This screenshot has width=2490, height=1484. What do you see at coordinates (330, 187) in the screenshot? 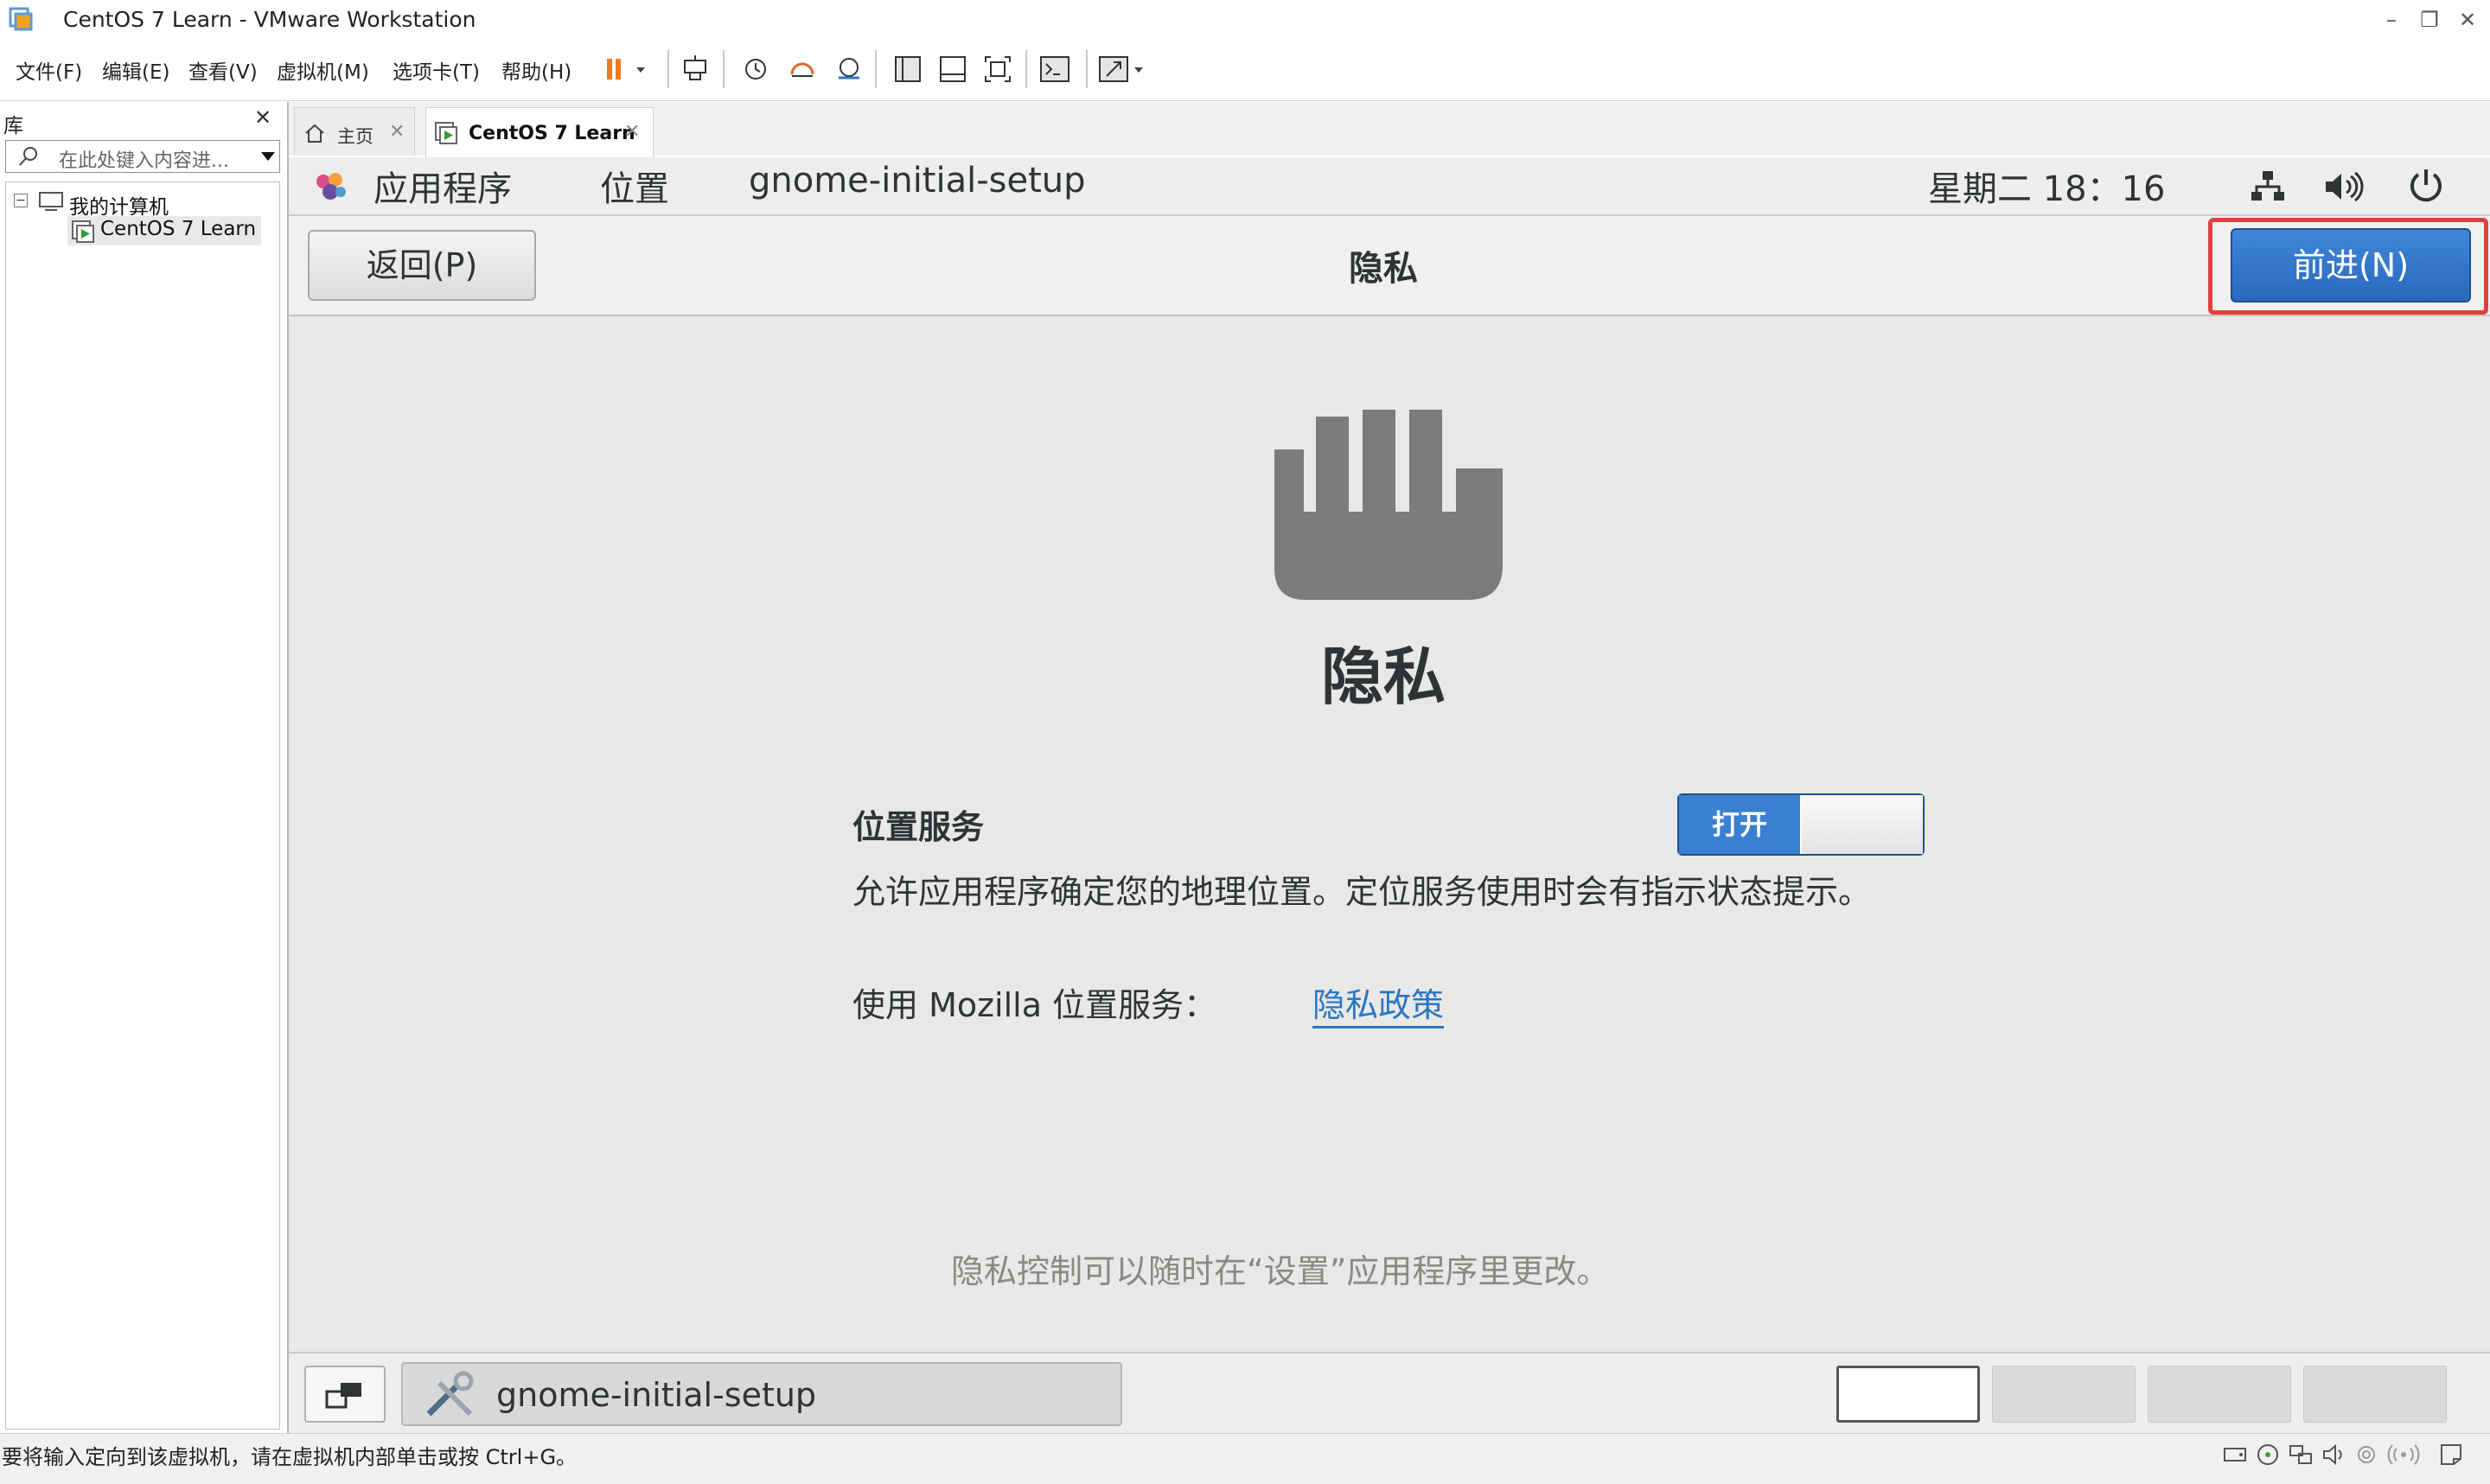
I see `gnome-apps-icon` at bounding box center [330, 187].